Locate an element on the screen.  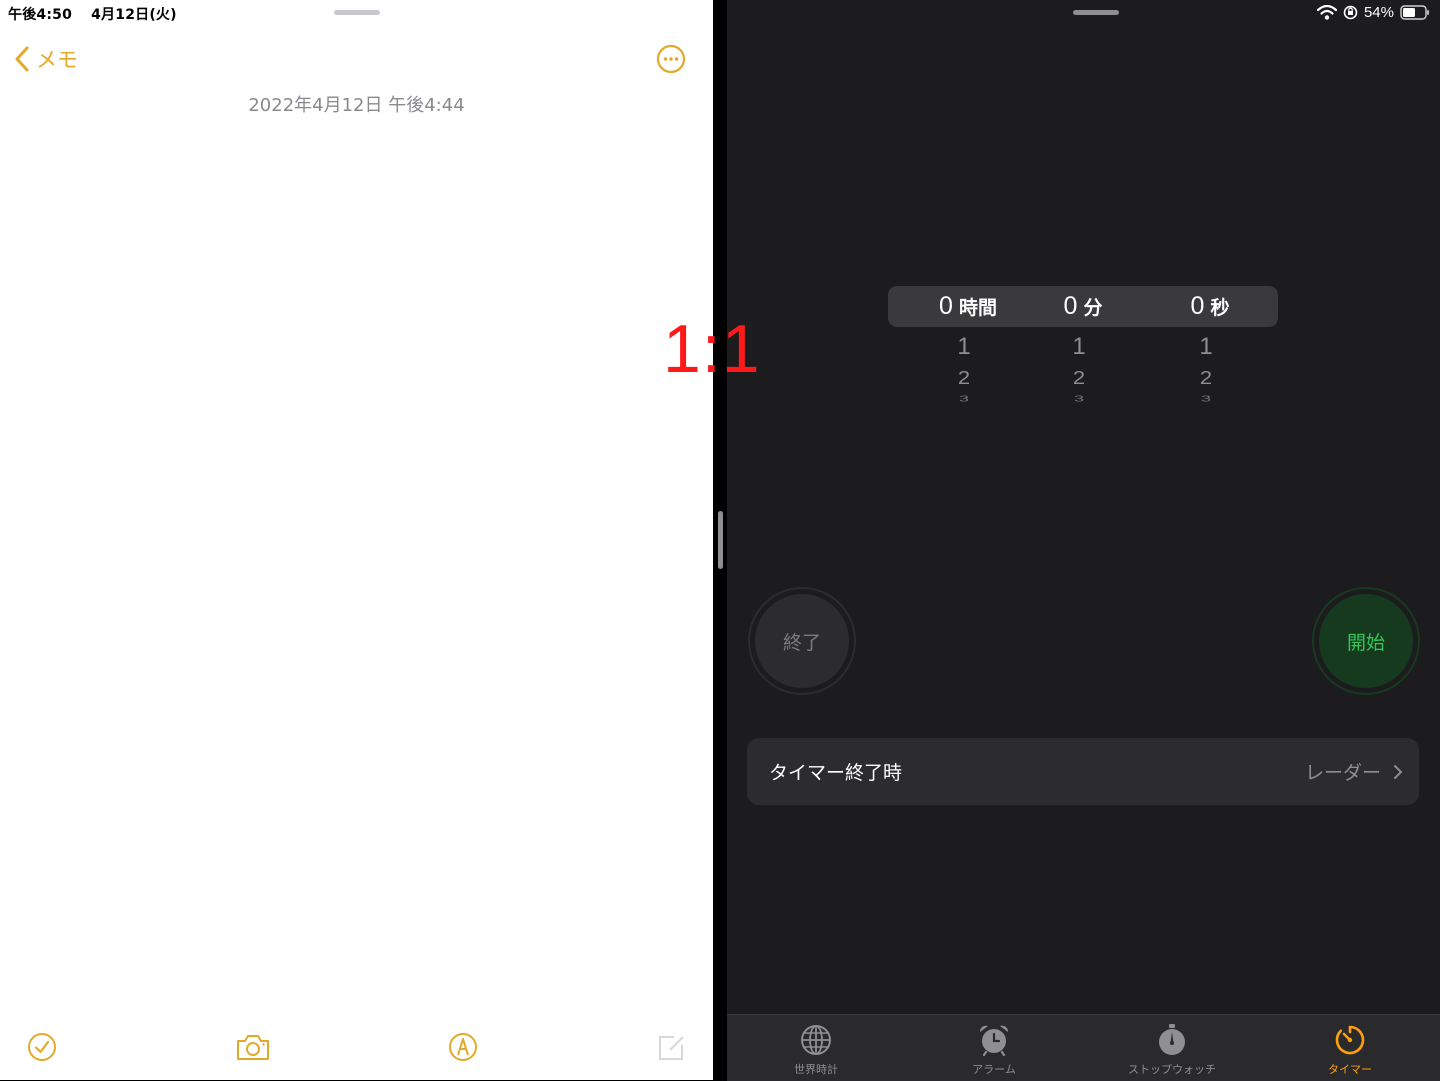
sound-value: レーダー is located at coordinates (1342, 773).